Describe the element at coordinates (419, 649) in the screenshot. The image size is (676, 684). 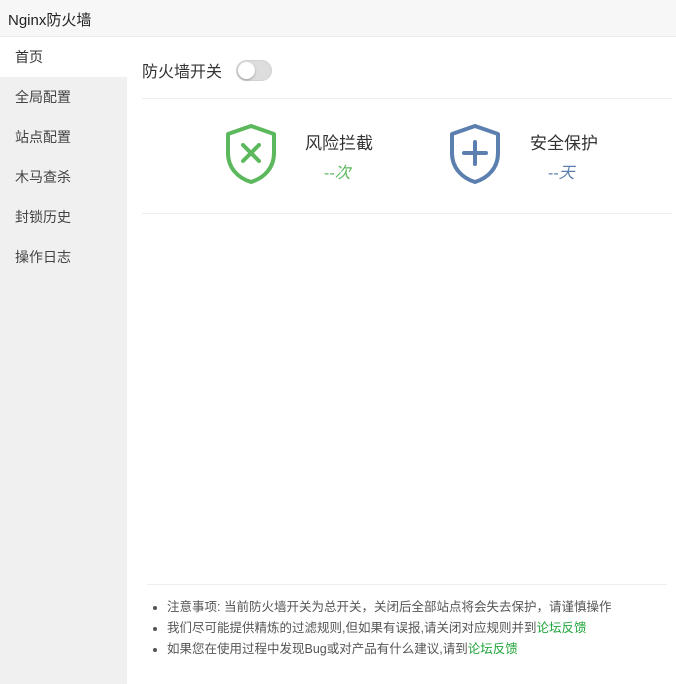
I see `note-item: 如果您在使用过程中发现Bug或对产品有什么建议,请到论坛反馈` at that location.